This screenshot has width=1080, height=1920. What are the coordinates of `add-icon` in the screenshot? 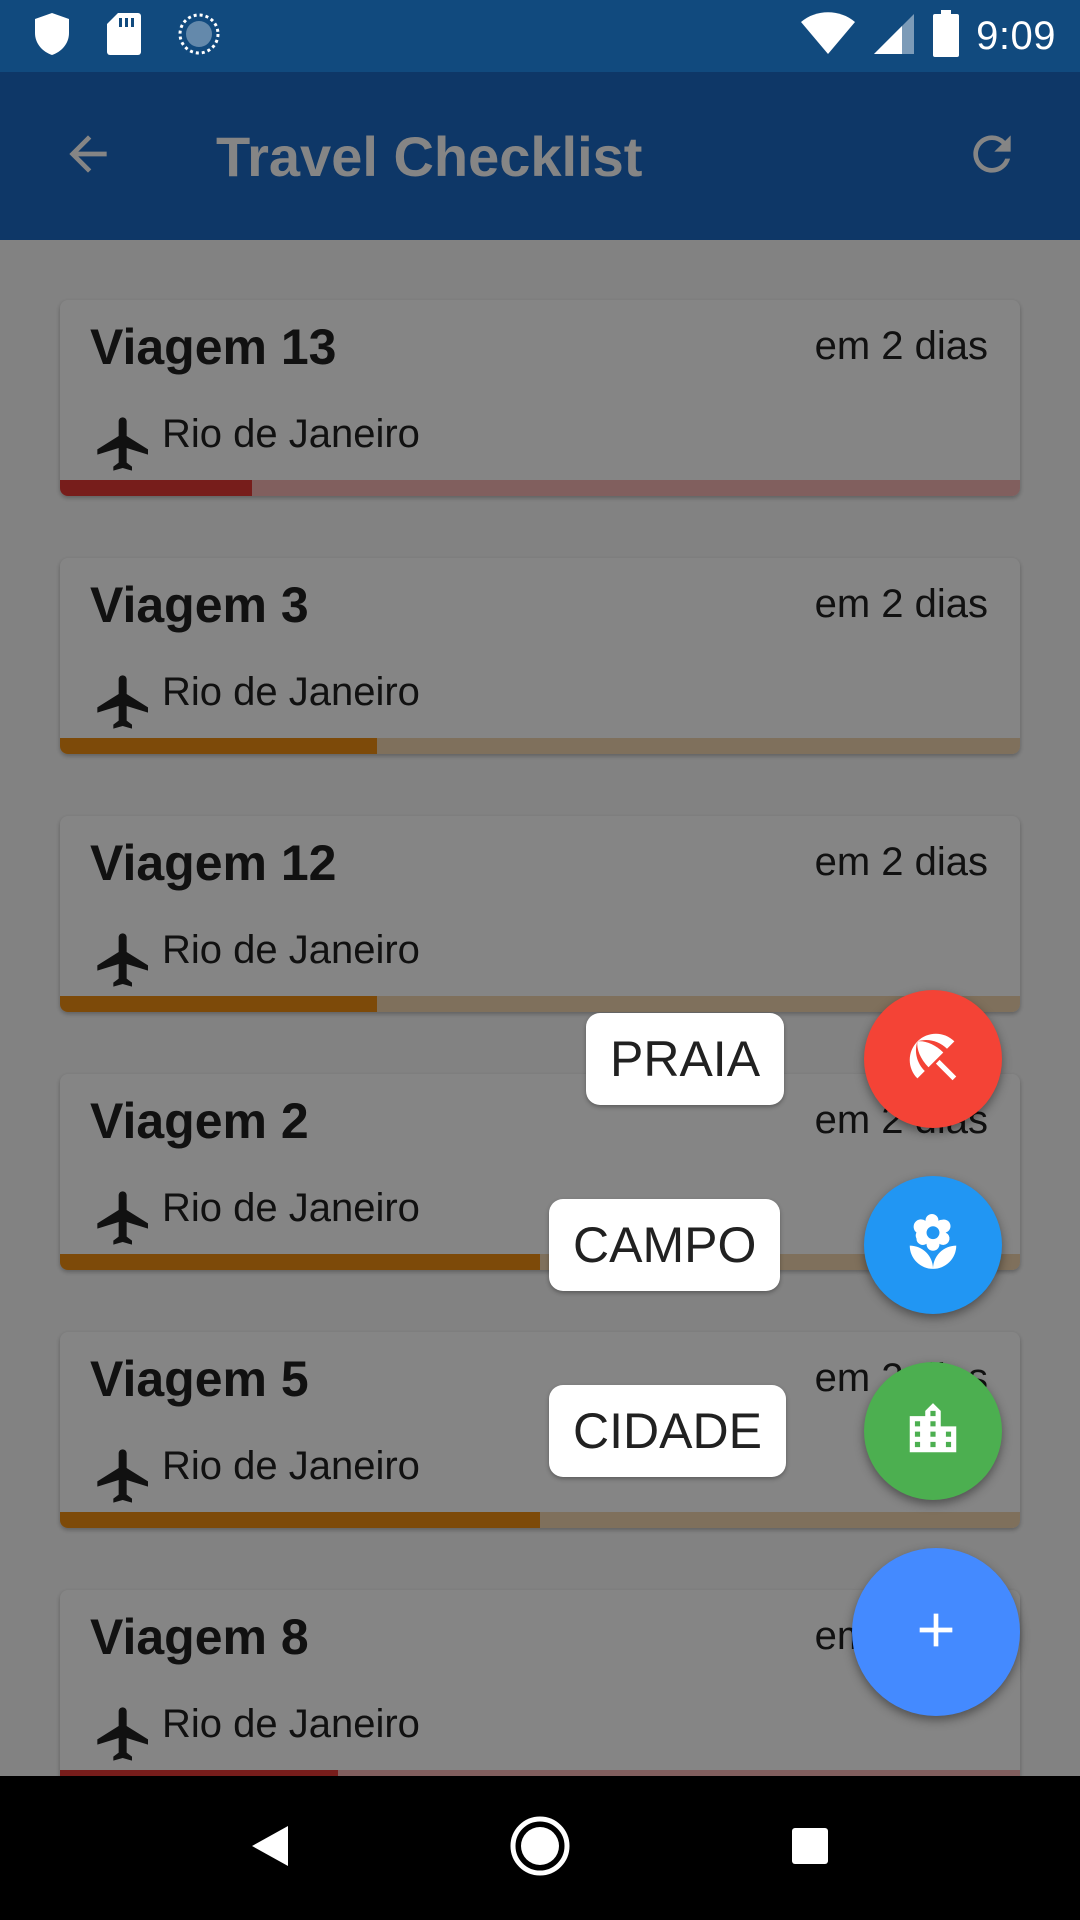 It's located at (936, 1632).